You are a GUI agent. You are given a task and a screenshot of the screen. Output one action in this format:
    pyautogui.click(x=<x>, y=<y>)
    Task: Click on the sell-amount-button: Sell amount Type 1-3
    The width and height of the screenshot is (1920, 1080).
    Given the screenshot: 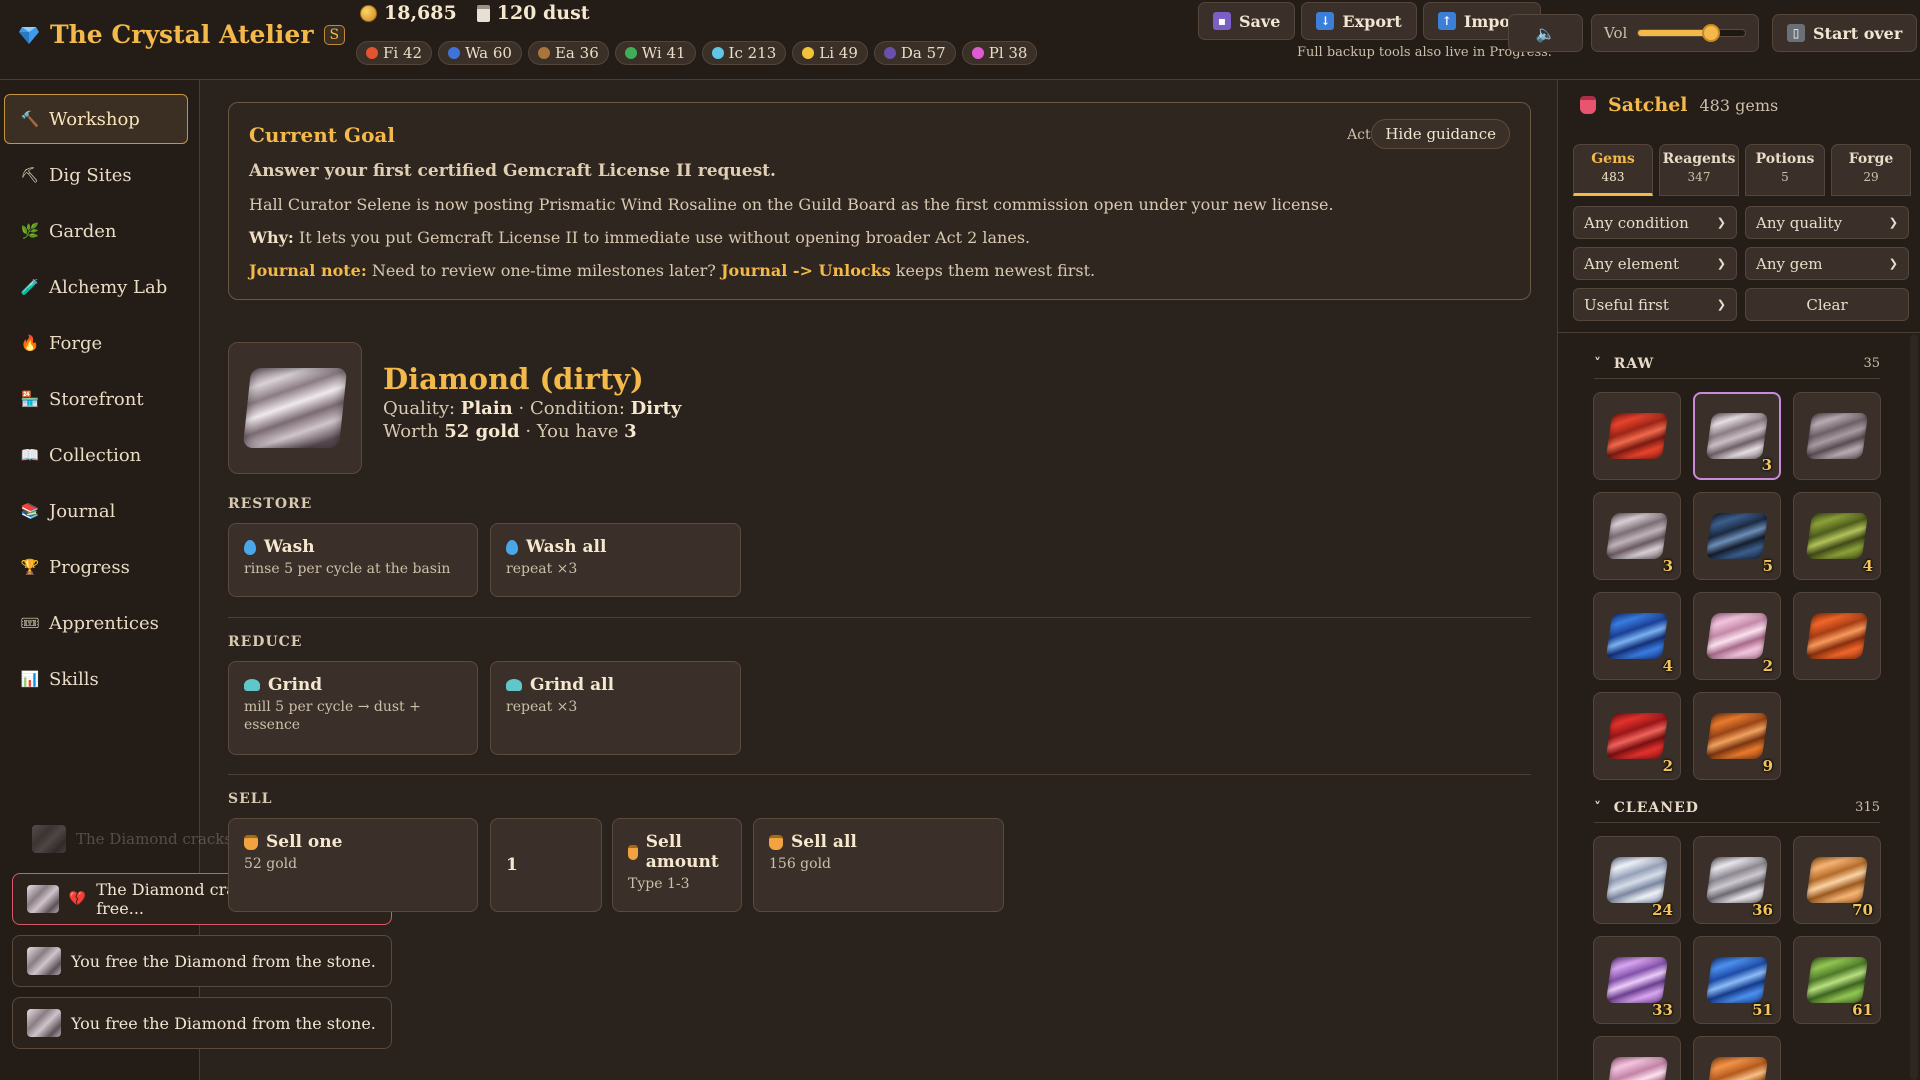 What is the action you would take?
    pyautogui.click(x=677, y=865)
    